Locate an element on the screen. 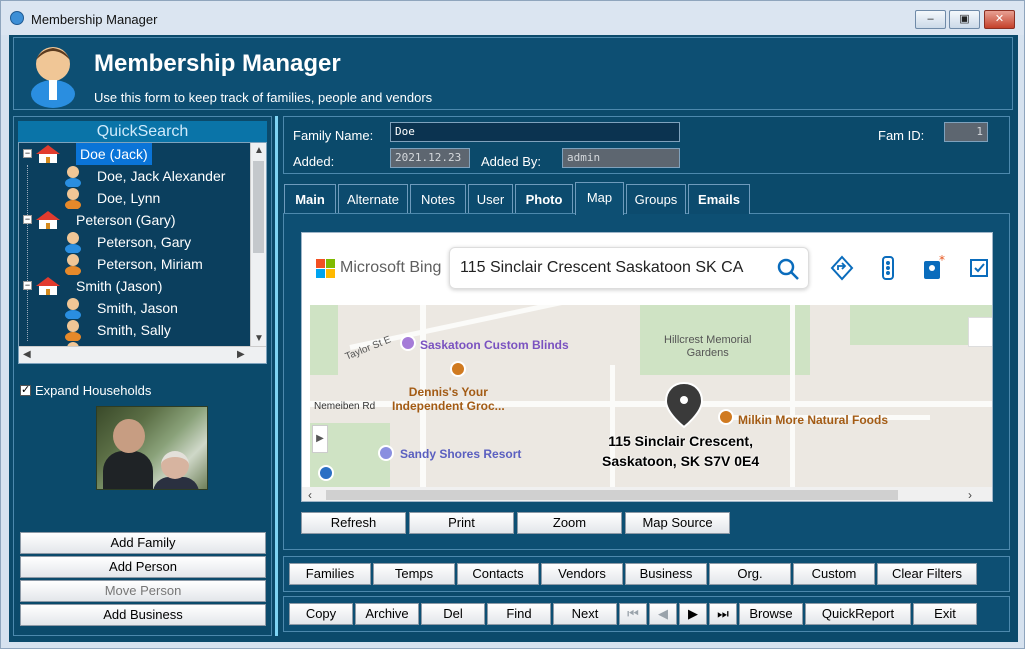 The height and width of the screenshot is (649, 1025). tab-emails: Emails is located at coordinates (719, 199).